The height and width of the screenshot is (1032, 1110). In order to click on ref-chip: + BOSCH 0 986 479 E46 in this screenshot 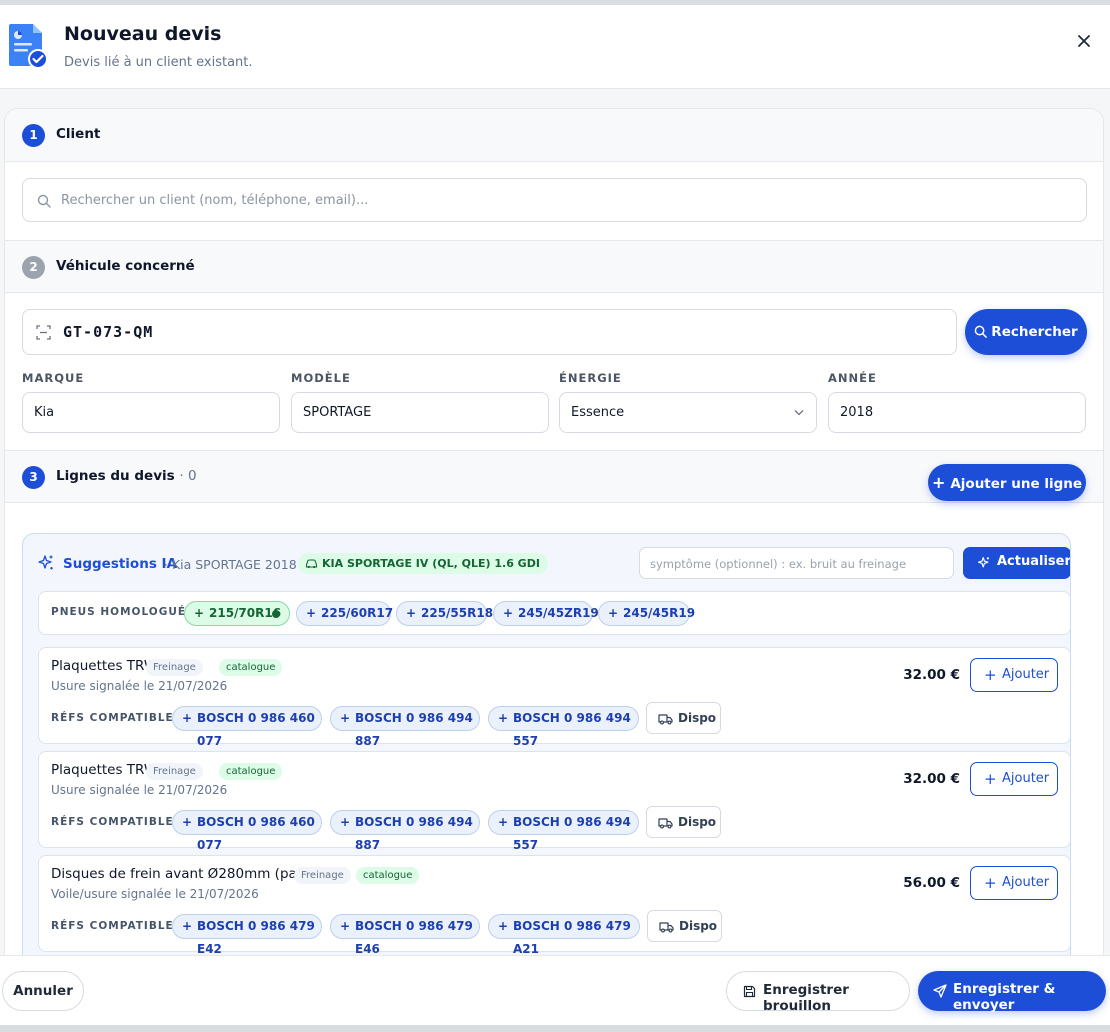, I will do `click(405, 934)`.